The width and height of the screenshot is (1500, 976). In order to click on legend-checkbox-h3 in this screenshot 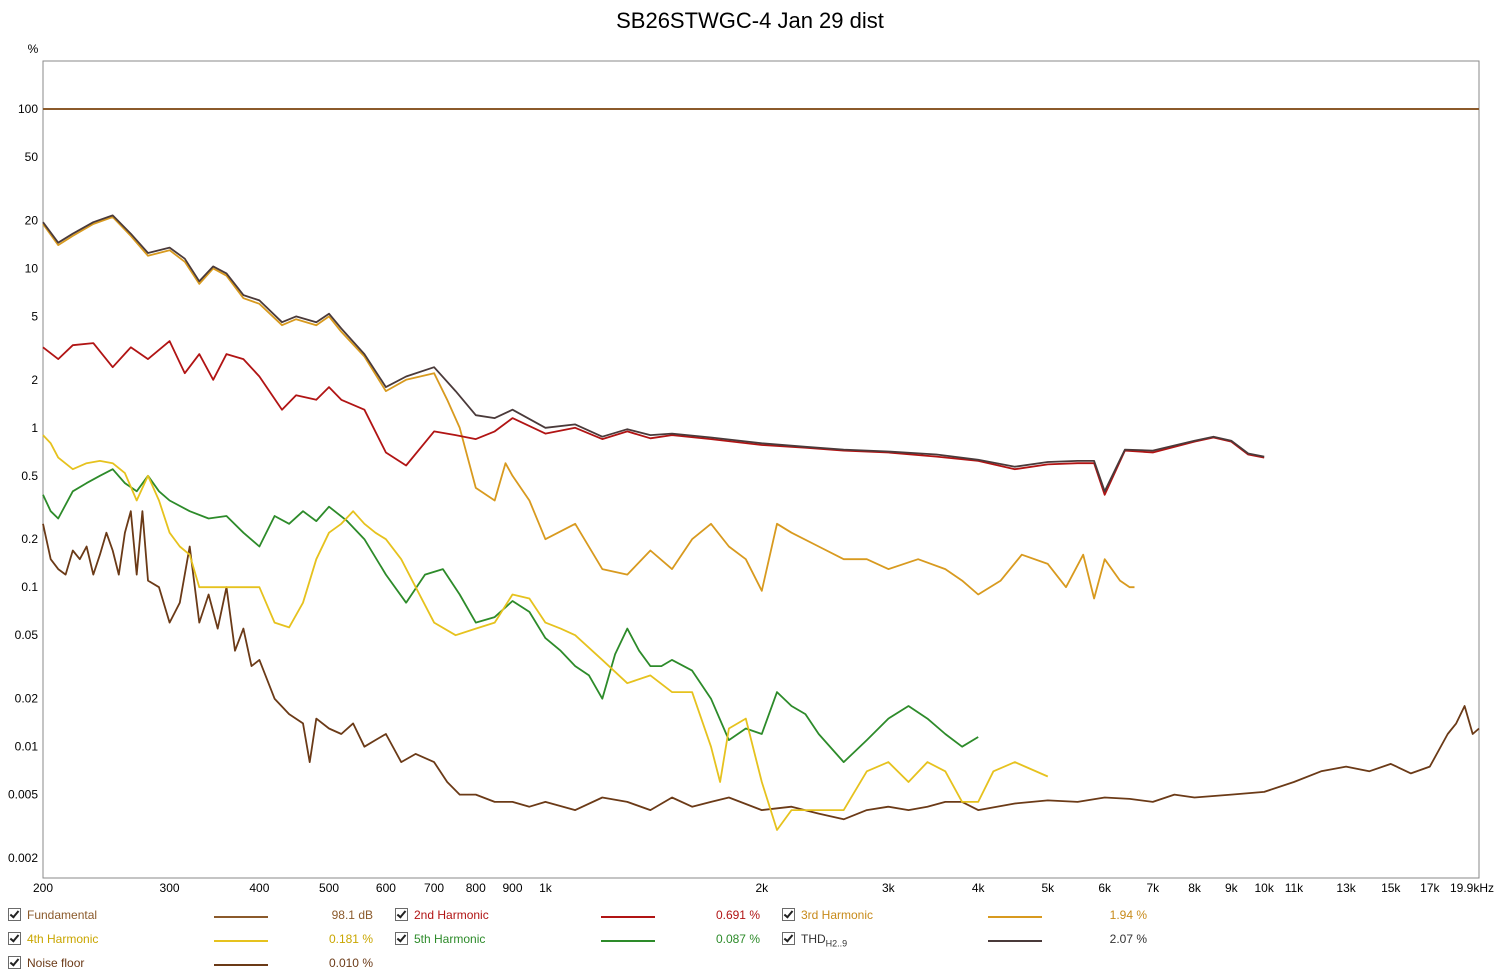, I will do `click(788, 914)`.